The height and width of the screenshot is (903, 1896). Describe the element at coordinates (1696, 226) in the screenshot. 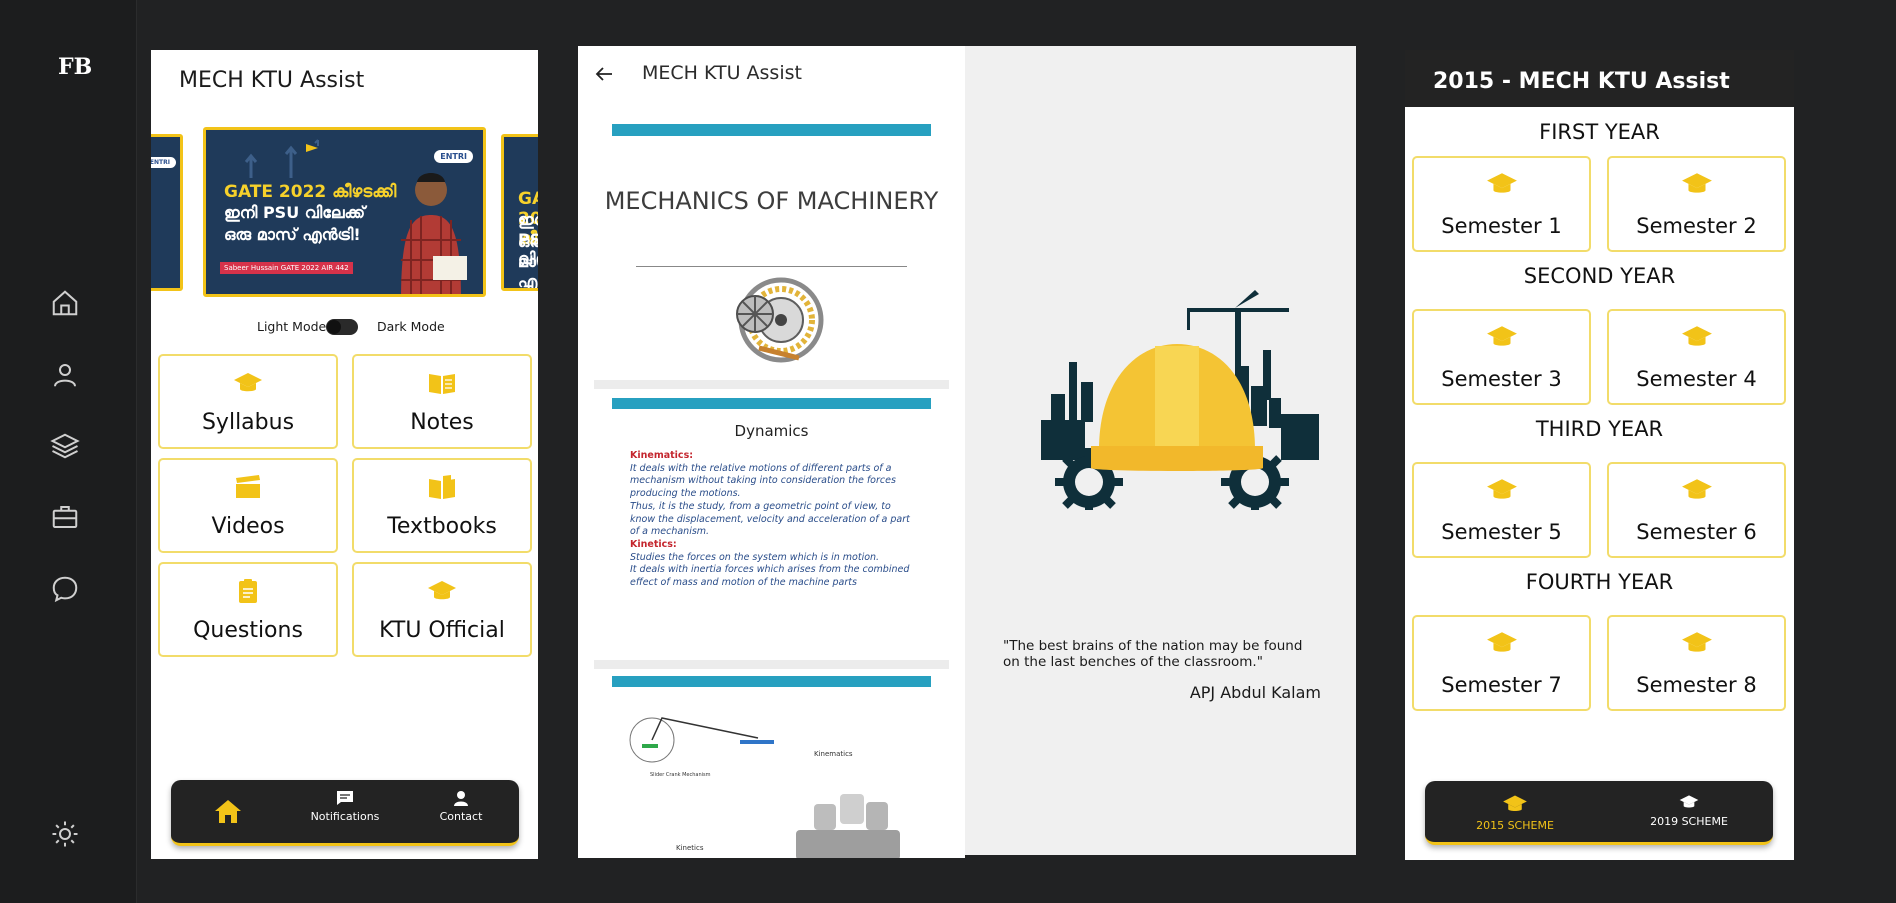

I see `semester-label: Semester 2` at that location.